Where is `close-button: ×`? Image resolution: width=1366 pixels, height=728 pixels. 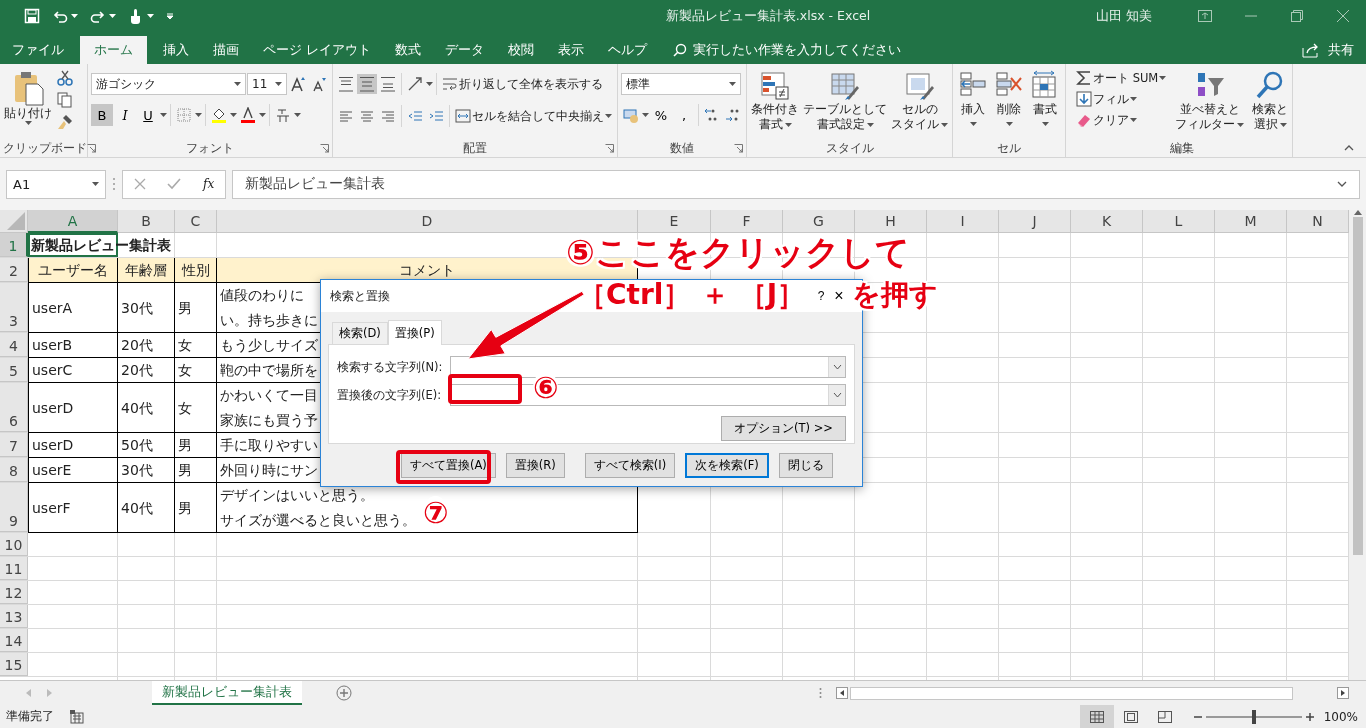 close-button: × is located at coordinates (839, 296).